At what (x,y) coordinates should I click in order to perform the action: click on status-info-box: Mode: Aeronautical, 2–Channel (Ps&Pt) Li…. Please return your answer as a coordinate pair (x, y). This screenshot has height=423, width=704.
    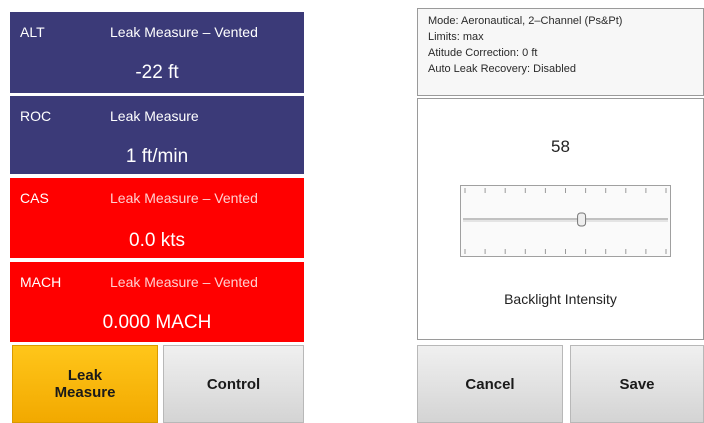
    Looking at the image, I should click on (560, 52).